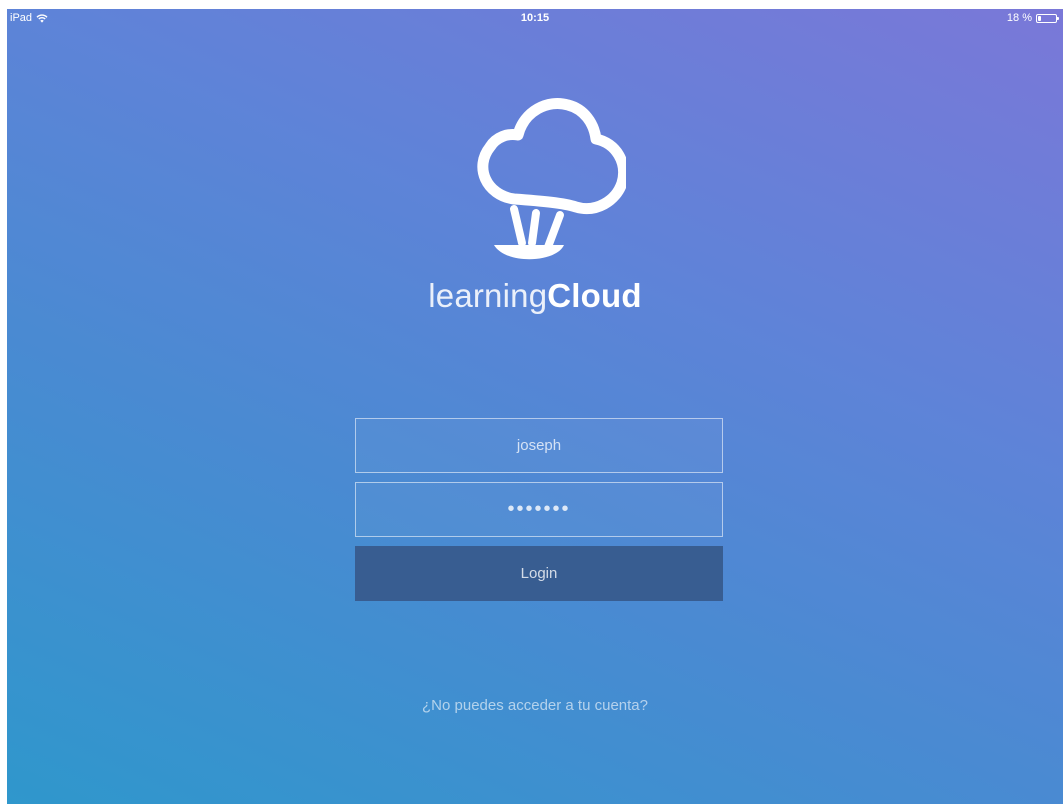 The image size is (1063, 804). Describe the element at coordinates (539, 573) in the screenshot. I see `login-button: Login` at that location.